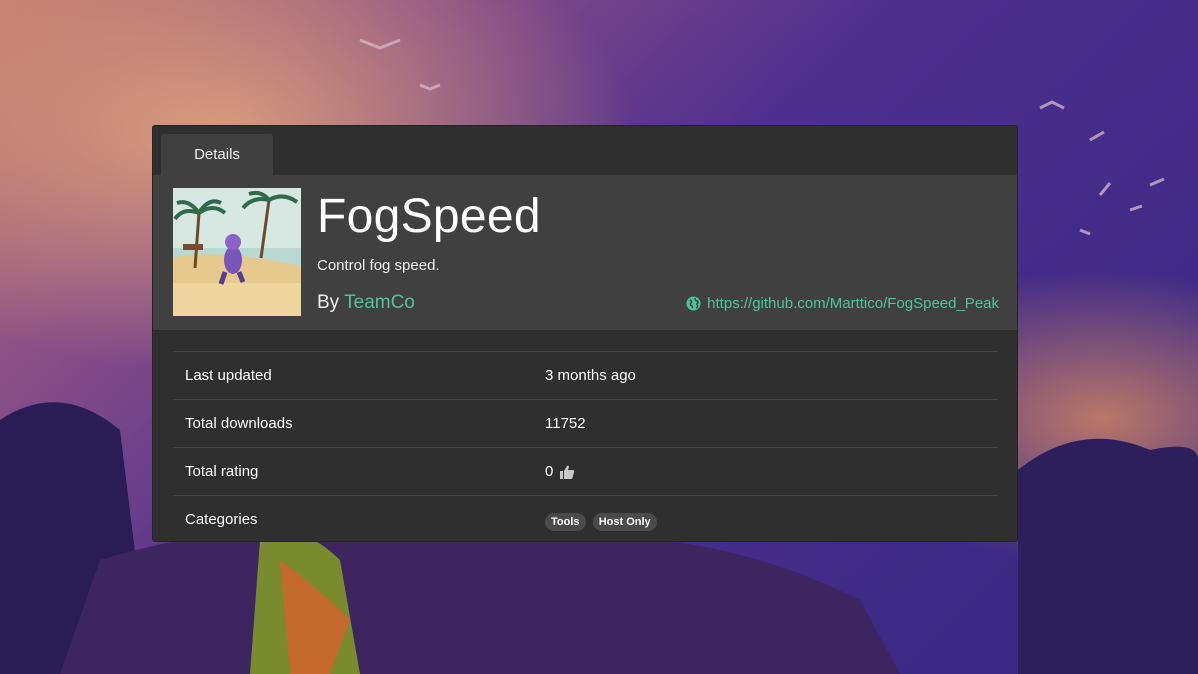  I want to click on tab-bar: Details, so click(585, 150).